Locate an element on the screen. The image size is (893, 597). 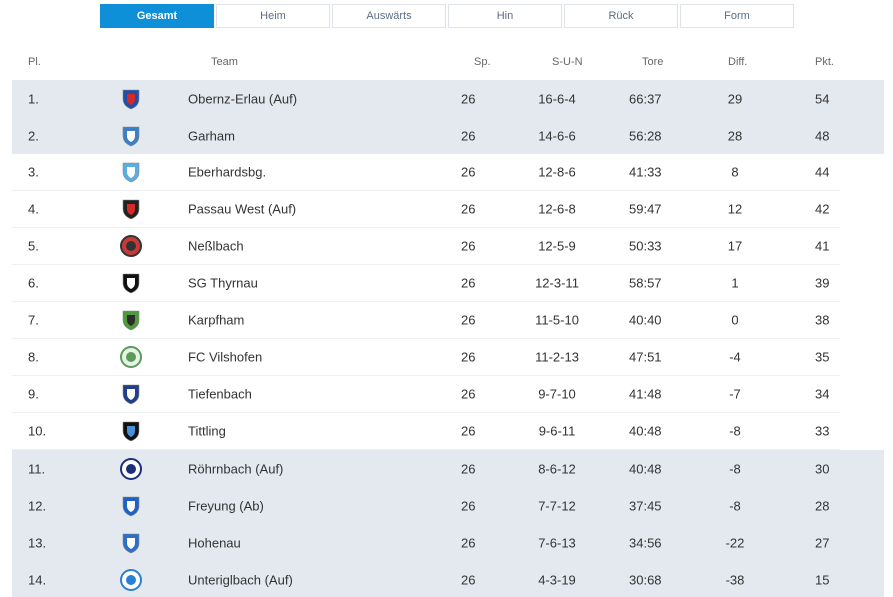
position-cell: 13. is located at coordinates (37, 542).